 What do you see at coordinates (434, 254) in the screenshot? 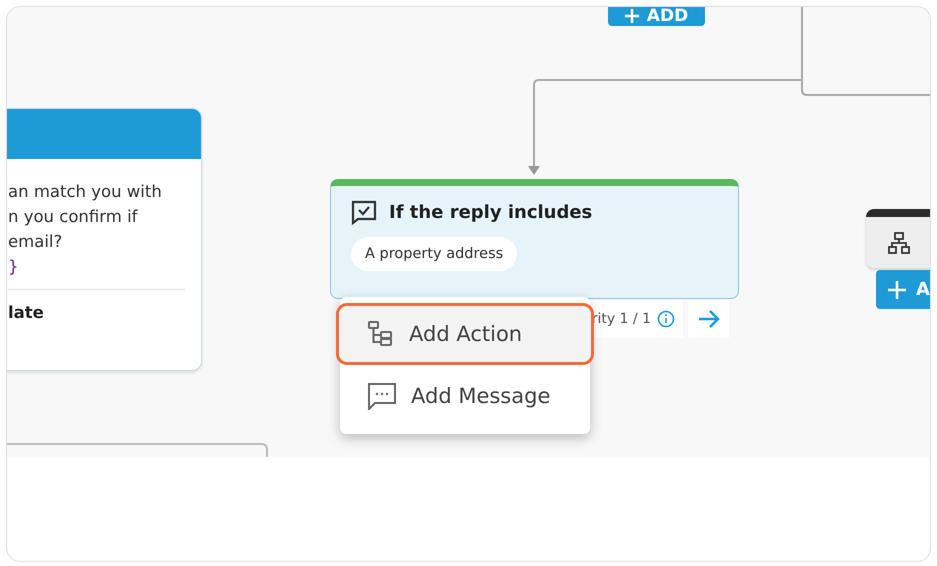
I see `keyword-chip: A property address` at bounding box center [434, 254].